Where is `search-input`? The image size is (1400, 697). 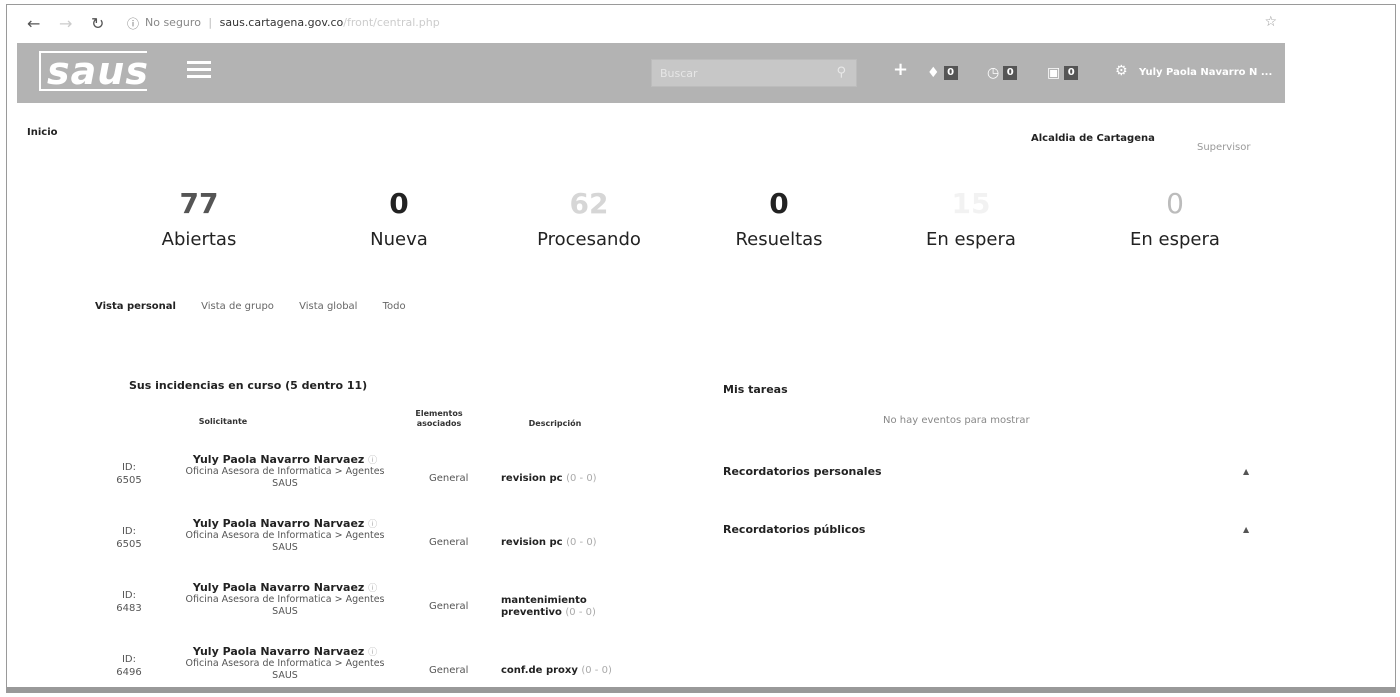
search-input is located at coordinates (737, 73).